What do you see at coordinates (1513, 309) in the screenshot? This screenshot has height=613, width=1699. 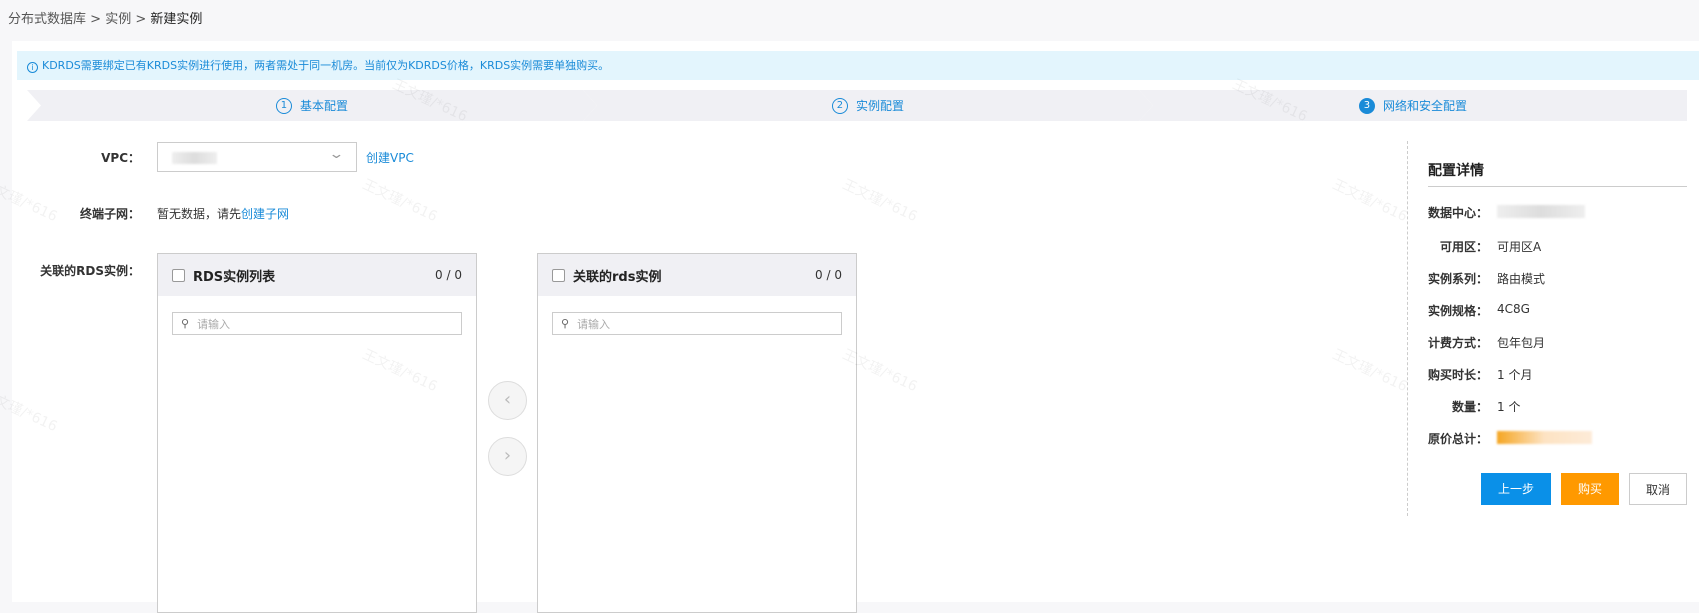 I see `summary-value: 4C8G` at bounding box center [1513, 309].